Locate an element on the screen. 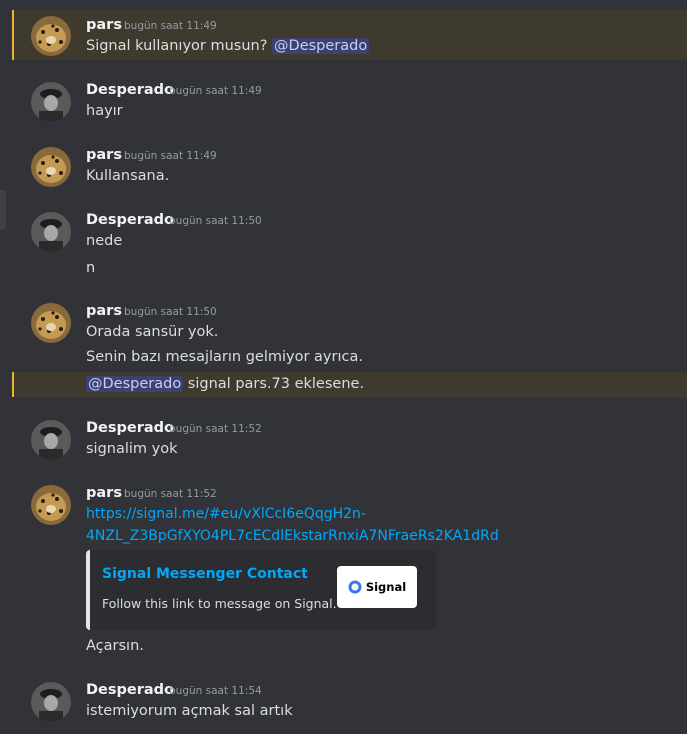 The width and height of the screenshot is (687, 734). scrollbar-notch is located at coordinates (3, 210).